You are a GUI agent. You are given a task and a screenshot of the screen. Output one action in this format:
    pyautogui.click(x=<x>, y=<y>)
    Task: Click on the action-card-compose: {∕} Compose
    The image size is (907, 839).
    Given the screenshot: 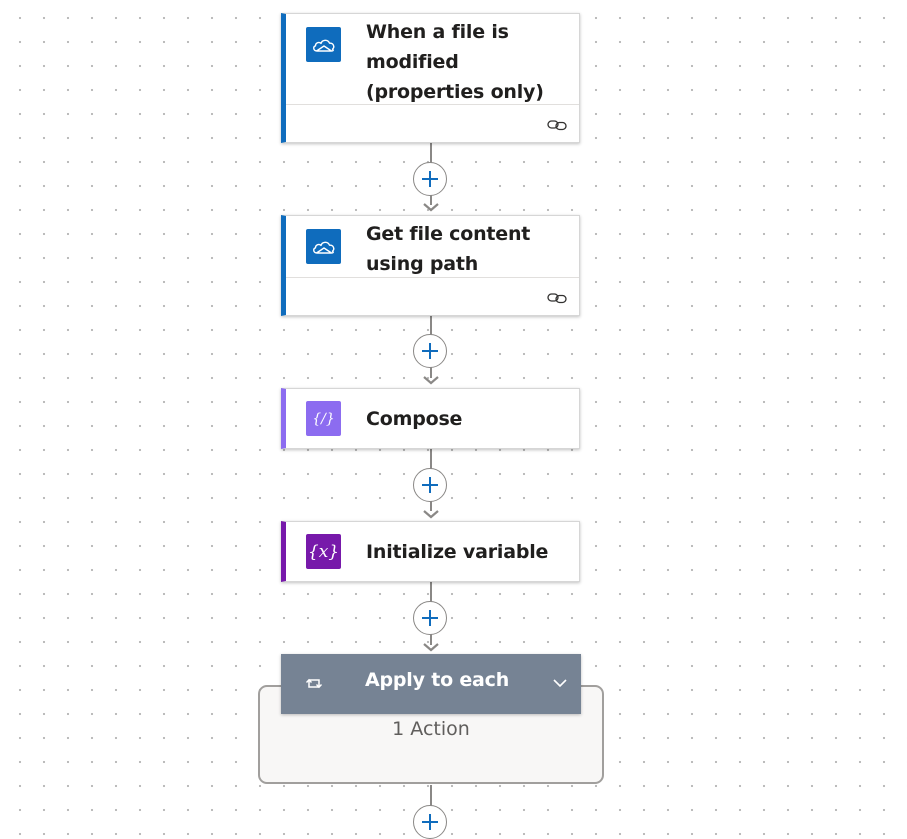 What is the action you would take?
    pyautogui.click(x=430, y=418)
    